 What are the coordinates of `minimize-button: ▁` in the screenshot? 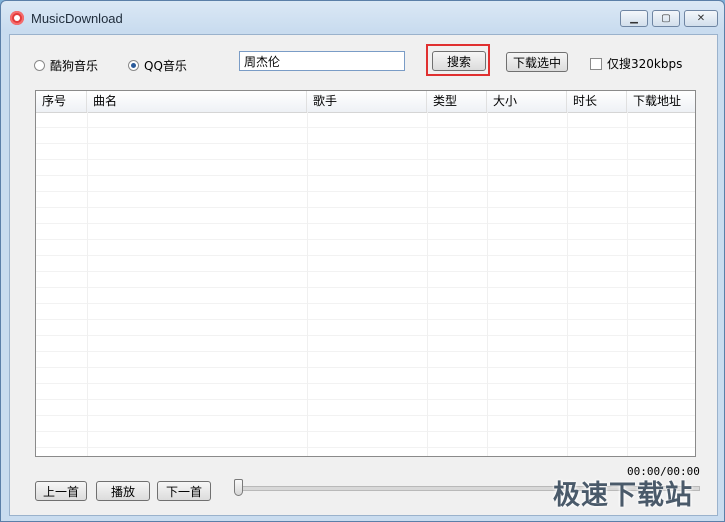 It's located at (634, 18).